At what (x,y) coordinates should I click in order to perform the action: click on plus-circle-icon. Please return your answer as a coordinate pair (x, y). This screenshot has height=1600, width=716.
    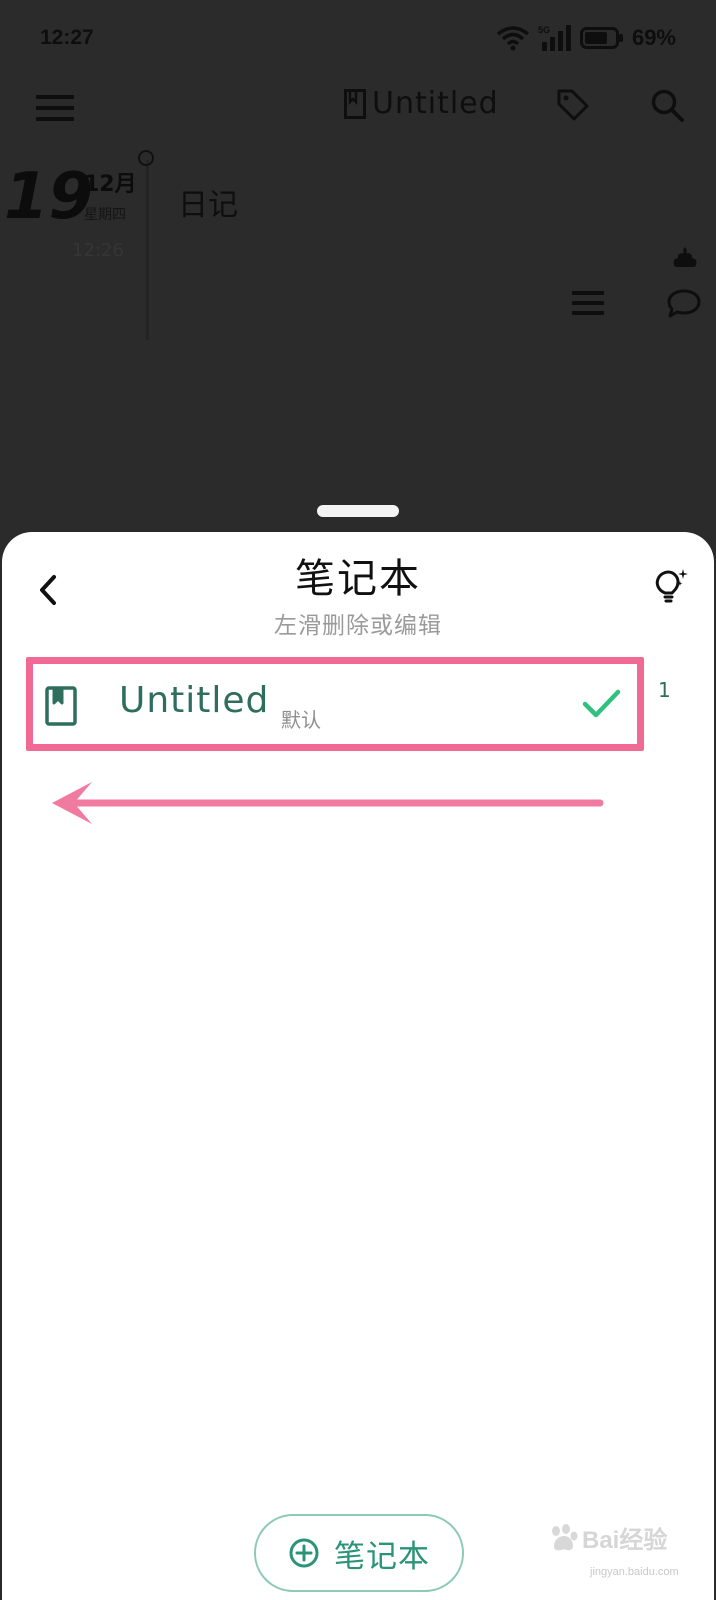
    Looking at the image, I should click on (304, 1553).